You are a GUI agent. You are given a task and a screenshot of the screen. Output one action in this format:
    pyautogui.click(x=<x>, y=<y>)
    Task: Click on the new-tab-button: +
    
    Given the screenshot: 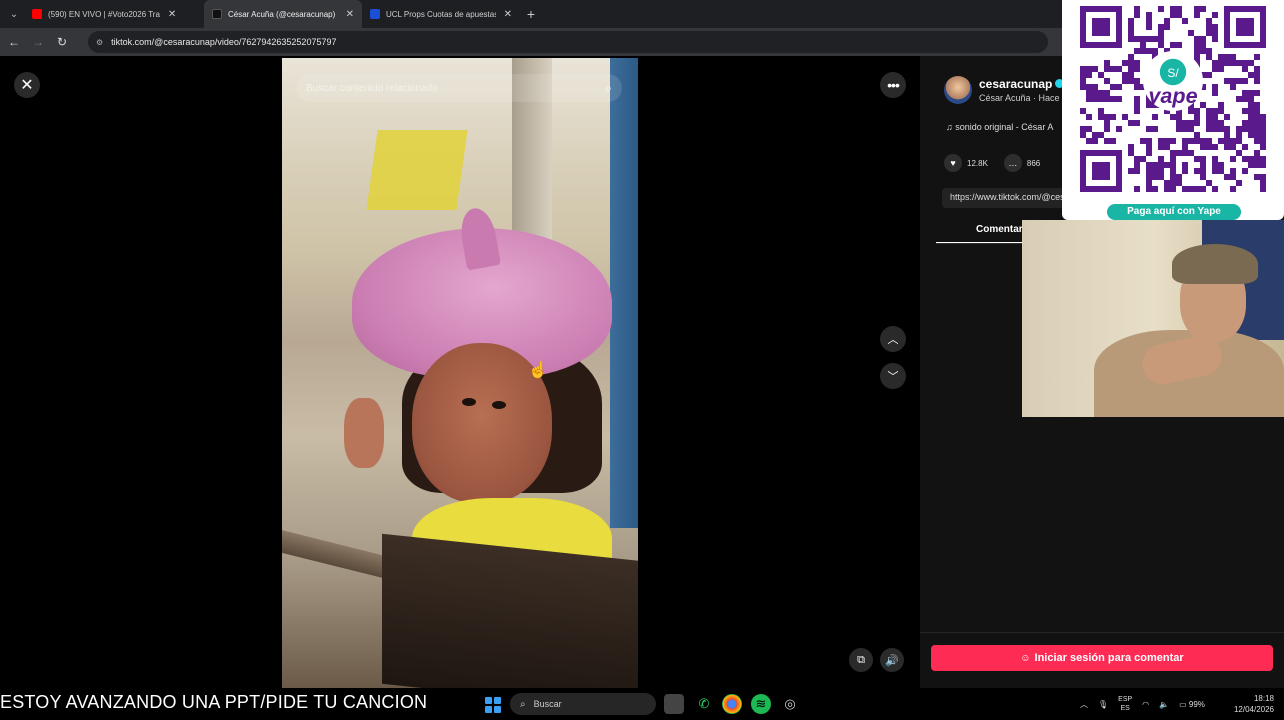 What is the action you would take?
    pyautogui.click(x=531, y=14)
    